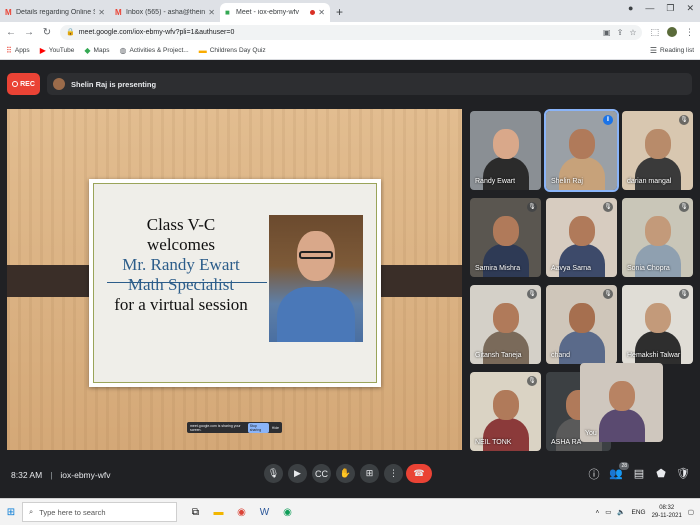  Describe the element at coordinates (227, 12) in the screenshot. I see `meet-icon: ■` at that location.